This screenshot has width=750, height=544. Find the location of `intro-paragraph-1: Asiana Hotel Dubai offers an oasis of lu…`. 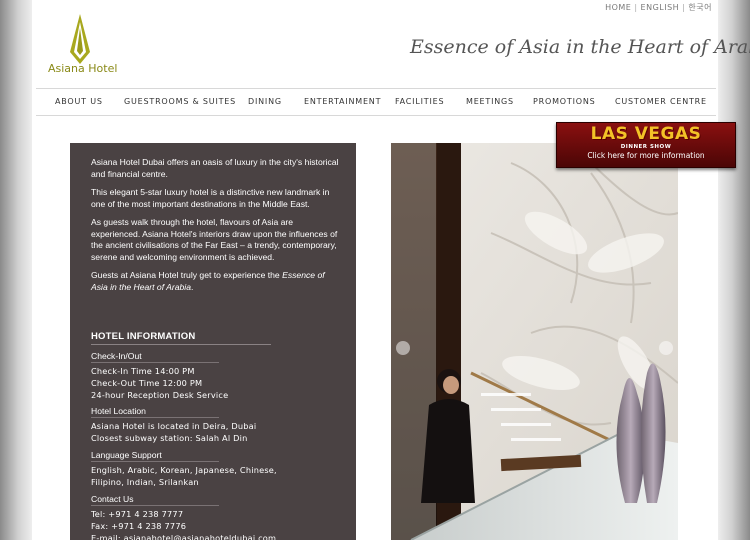

intro-paragraph-1: Asiana Hotel Dubai offers an oasis of lu… is located at coordinates (215, 168).